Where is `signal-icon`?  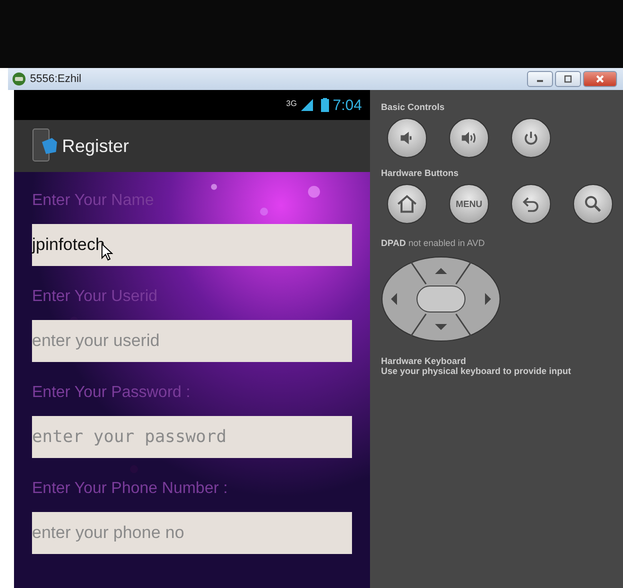
signal-icon is located at coordinates (306, 105).